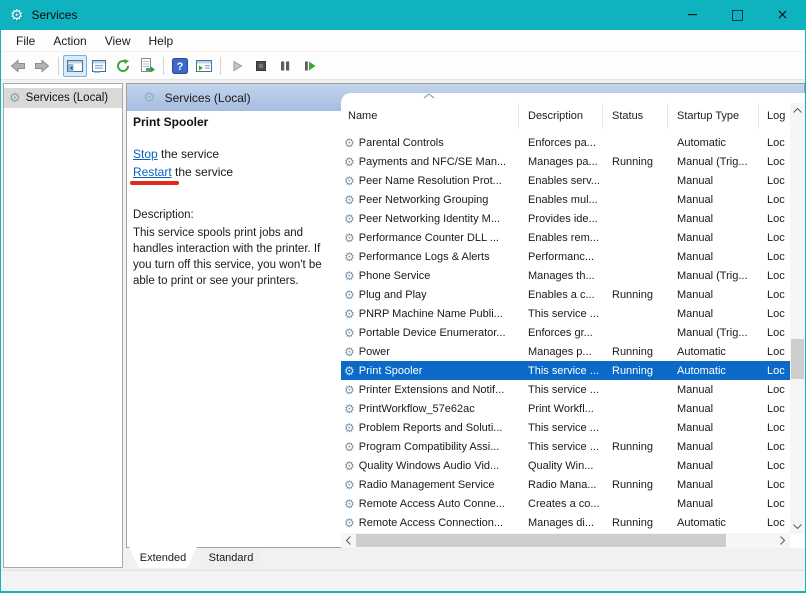  Describe the element at coordinates (392, 294) in the screenshot. I see `service-name: Plug and Play` at that location.